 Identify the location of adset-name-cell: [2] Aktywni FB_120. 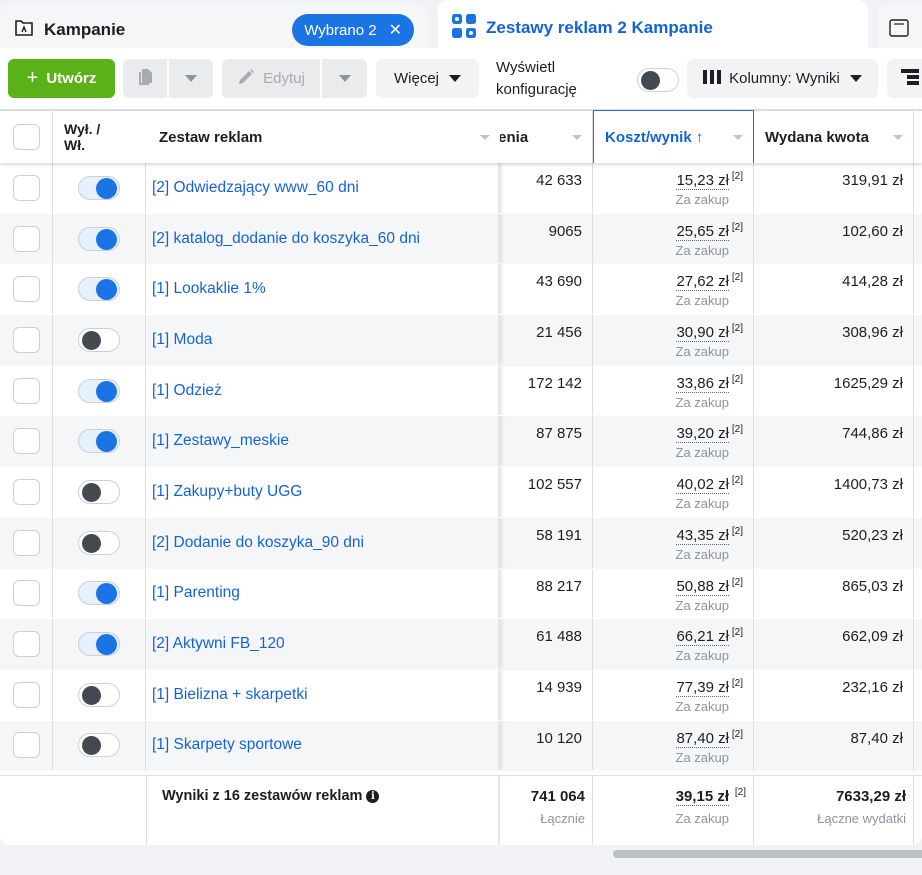
(323, 644).